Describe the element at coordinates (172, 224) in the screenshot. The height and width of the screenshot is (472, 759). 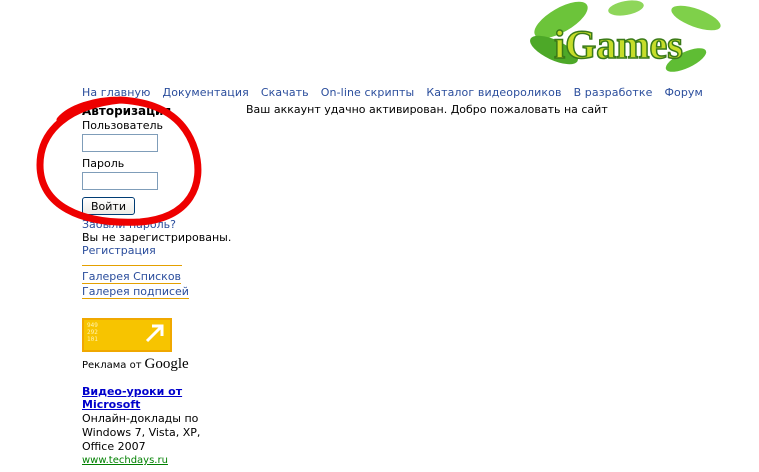
I see `forgot-password-link: Забыли пароль?` at that location.